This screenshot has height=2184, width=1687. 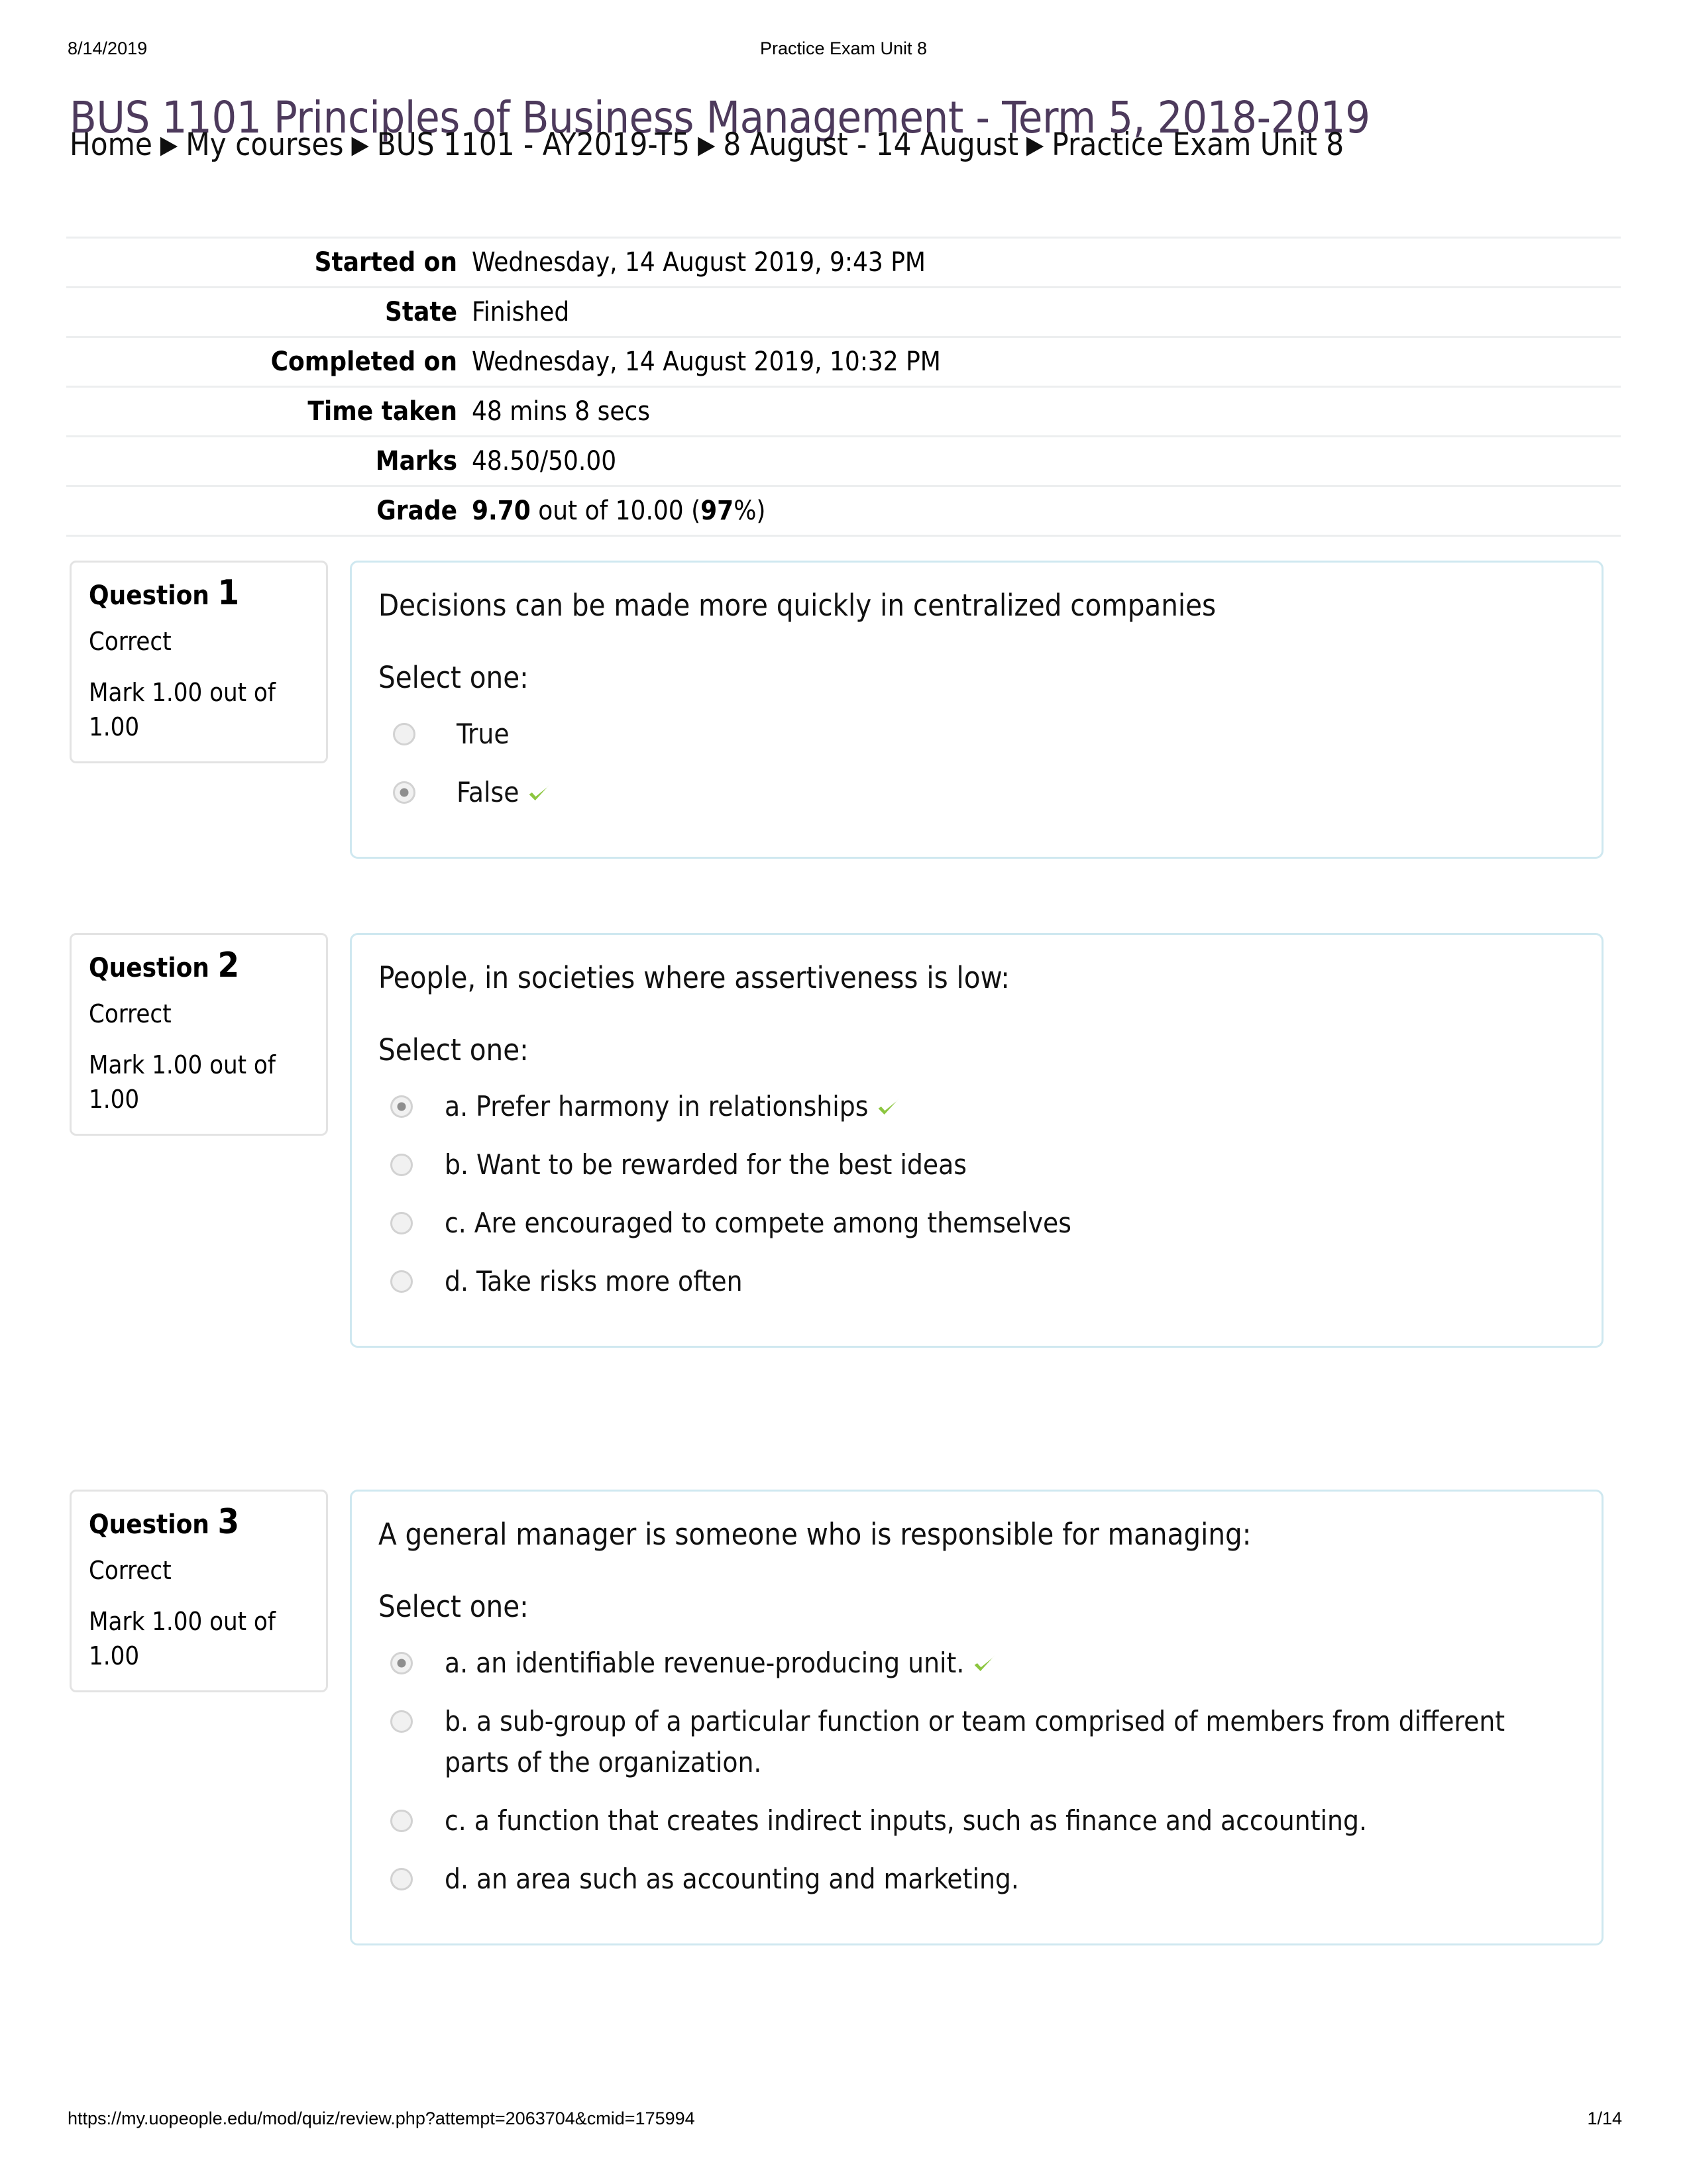 What do you see at coordinates (199, 662) in the screenshot?
I see `question-info-box: Question 1 Correct Mark 1.00 out of 1.00` at bounding box center [199, 662].